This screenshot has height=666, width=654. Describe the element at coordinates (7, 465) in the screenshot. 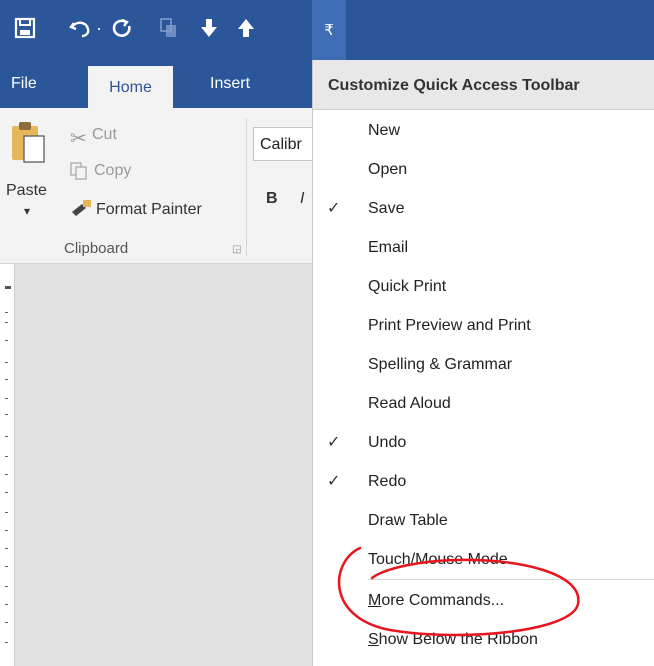

I see `vertical-ruler` at that location.